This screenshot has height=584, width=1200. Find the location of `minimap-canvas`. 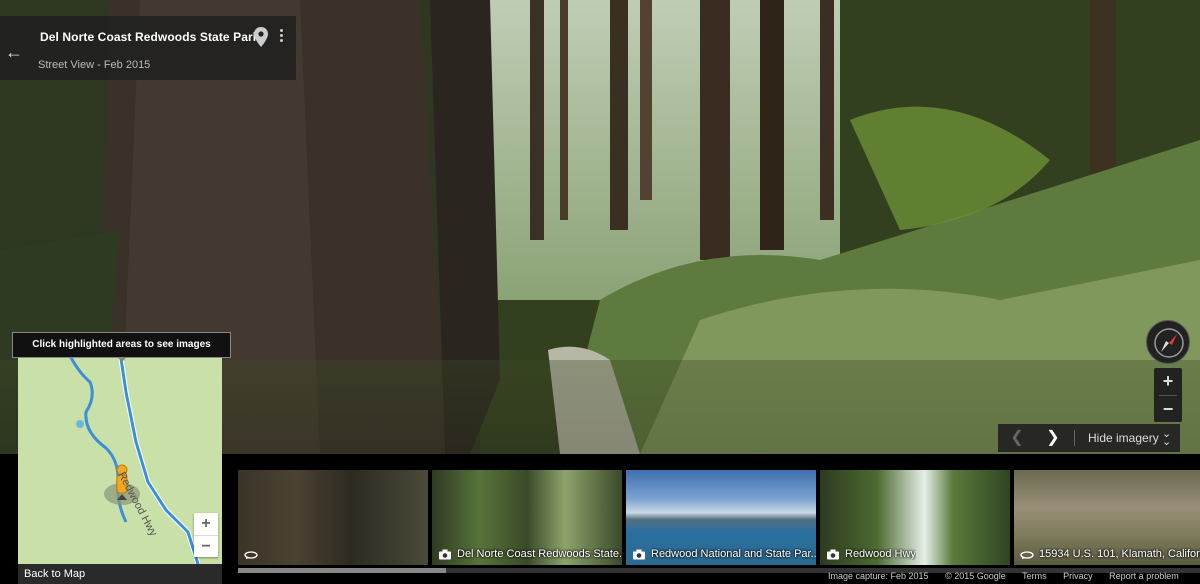

minimap-canvas is located at coordinates (120, 458).